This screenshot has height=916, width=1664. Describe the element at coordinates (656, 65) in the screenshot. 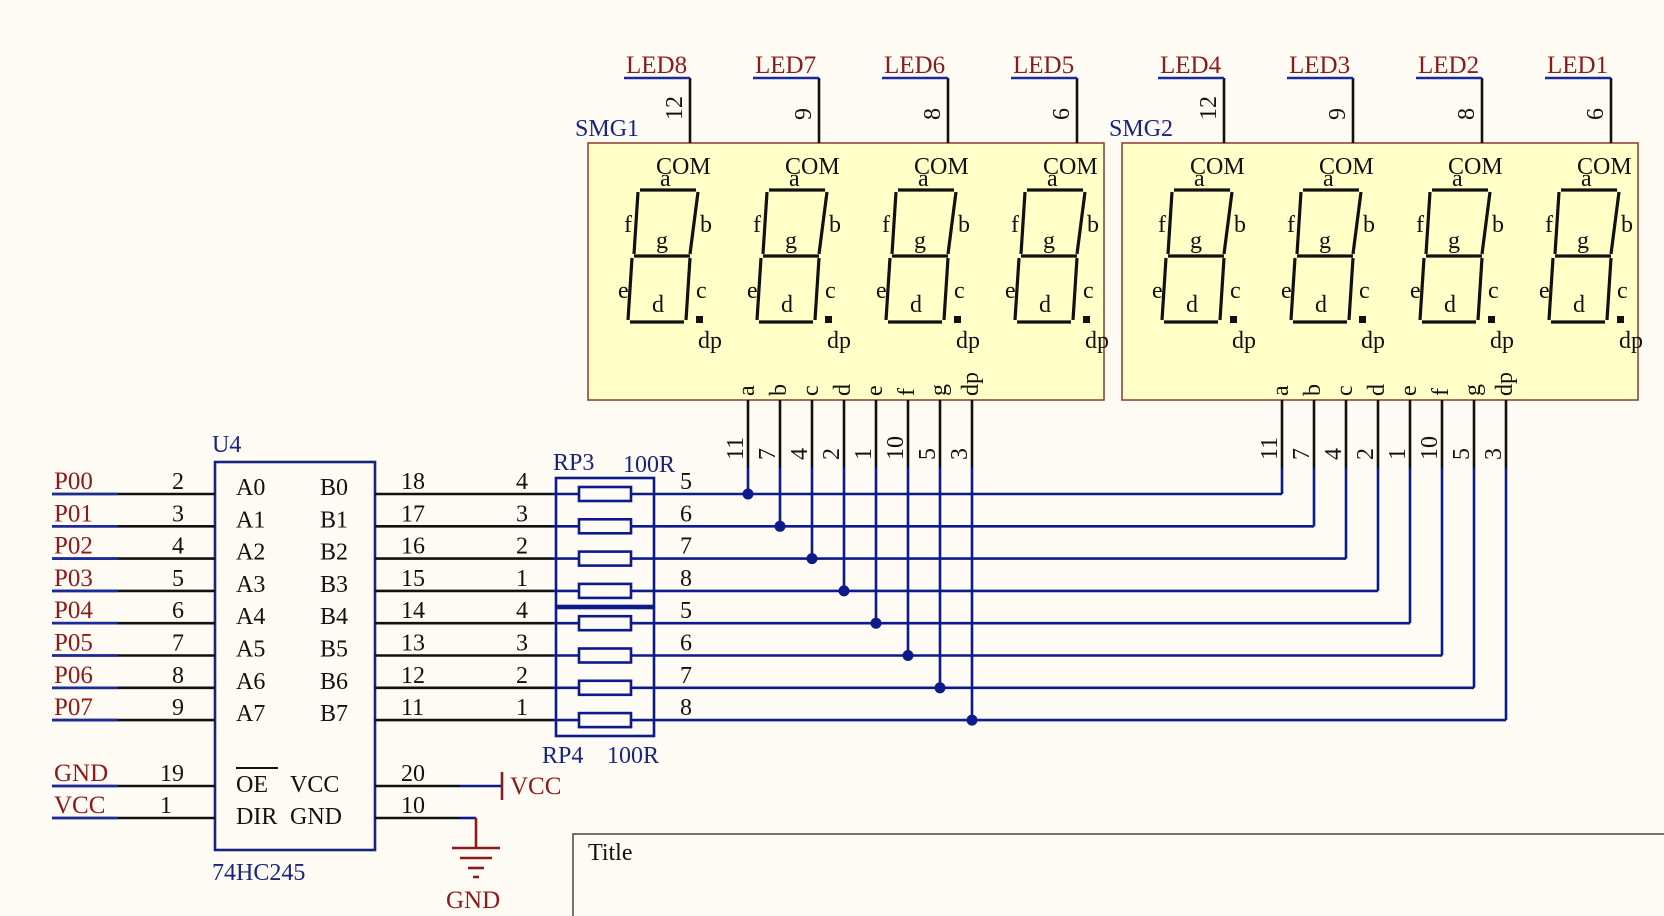

I see `led-net-label: LED8` at that location.